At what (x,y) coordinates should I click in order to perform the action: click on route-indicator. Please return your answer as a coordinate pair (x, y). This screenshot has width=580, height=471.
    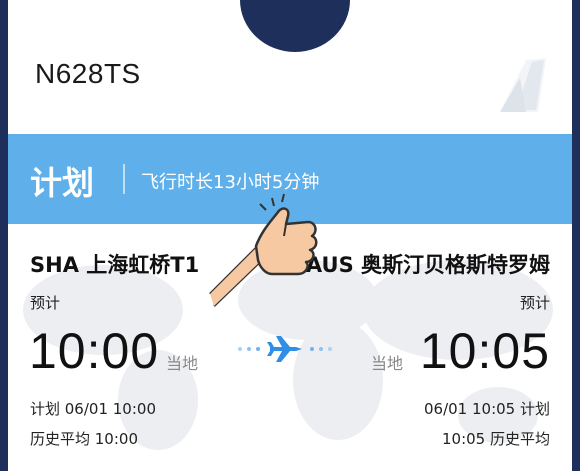
    Looking at the image, I should click on (285, 349).